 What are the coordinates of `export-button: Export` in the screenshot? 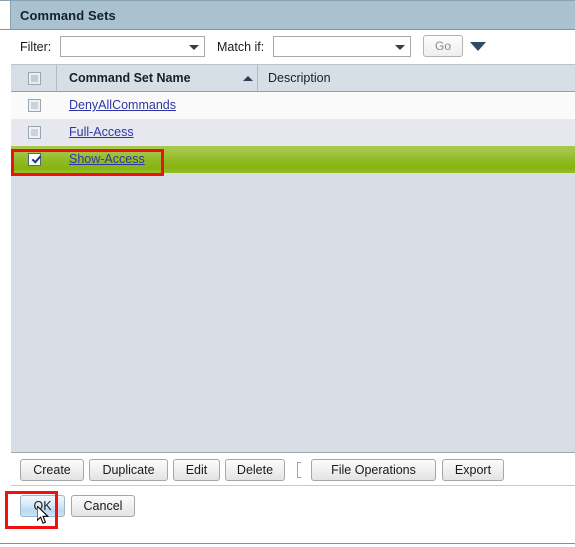 It's located at (473, 470).